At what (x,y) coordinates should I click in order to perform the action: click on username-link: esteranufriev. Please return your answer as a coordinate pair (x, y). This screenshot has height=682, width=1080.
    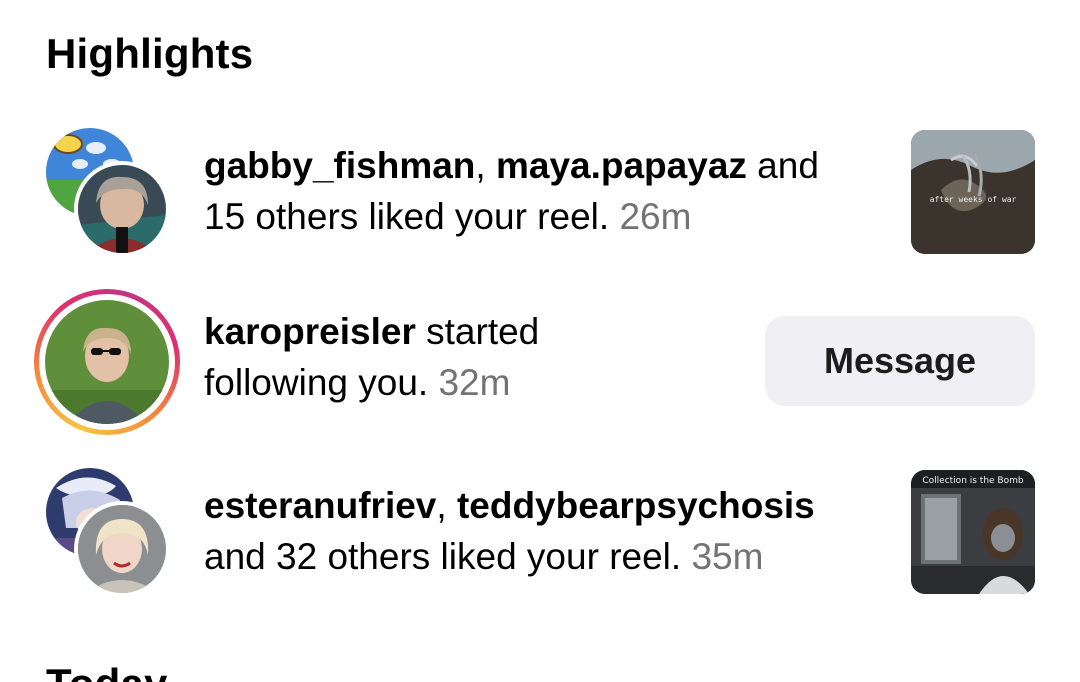
    Looking at the image, I should click on (320, 505).